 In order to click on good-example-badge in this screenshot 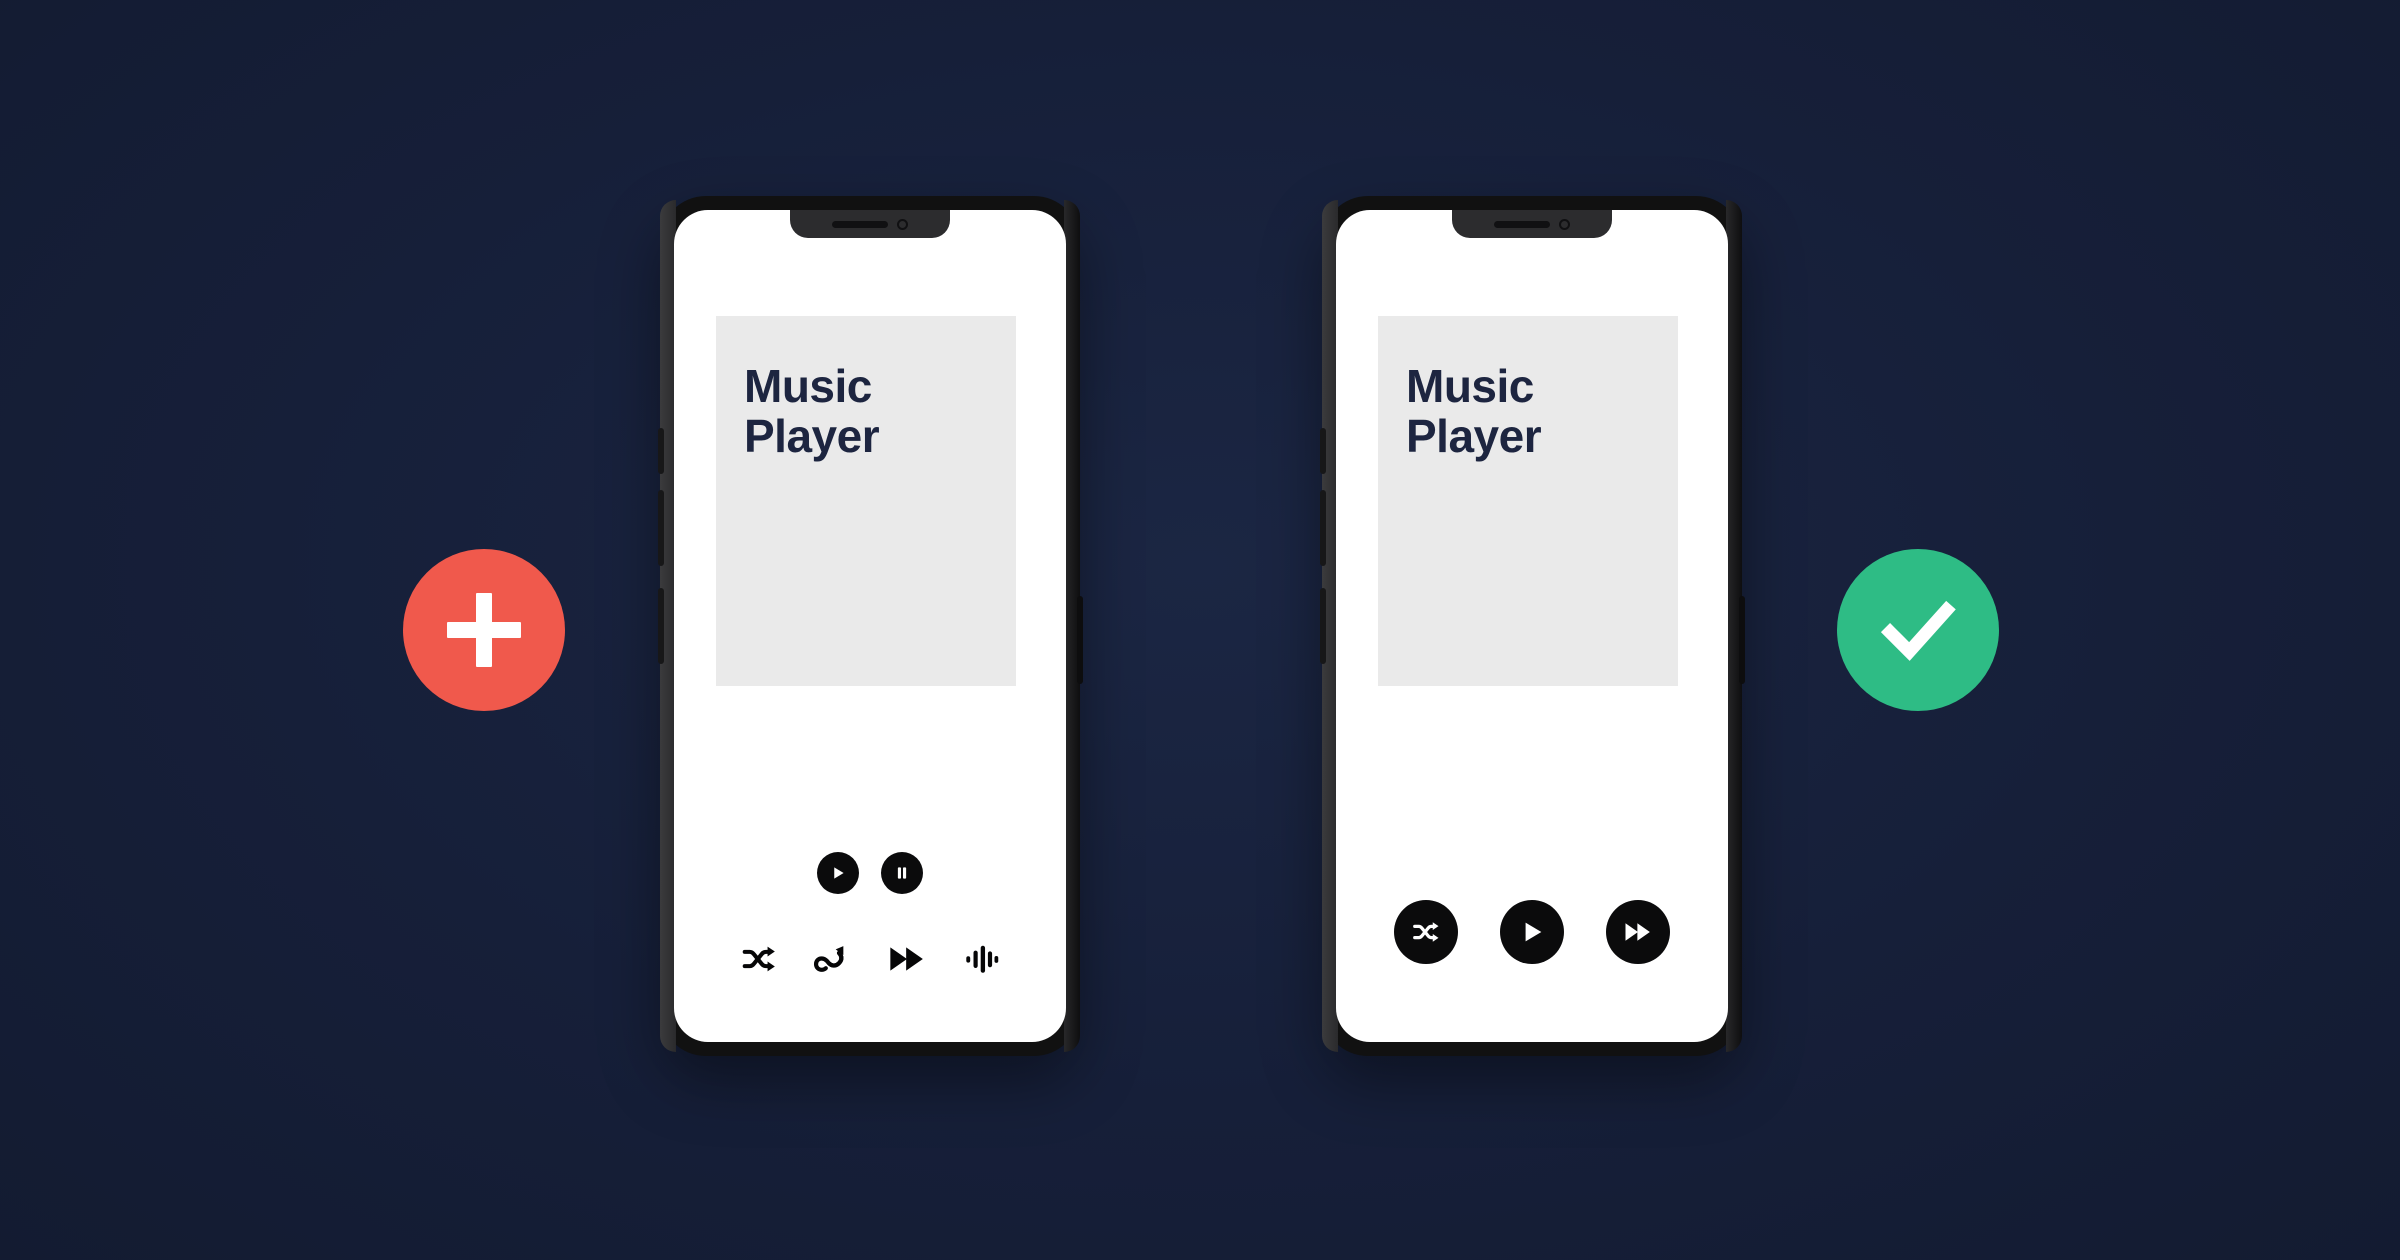, I will do `click(1918, 630)`.